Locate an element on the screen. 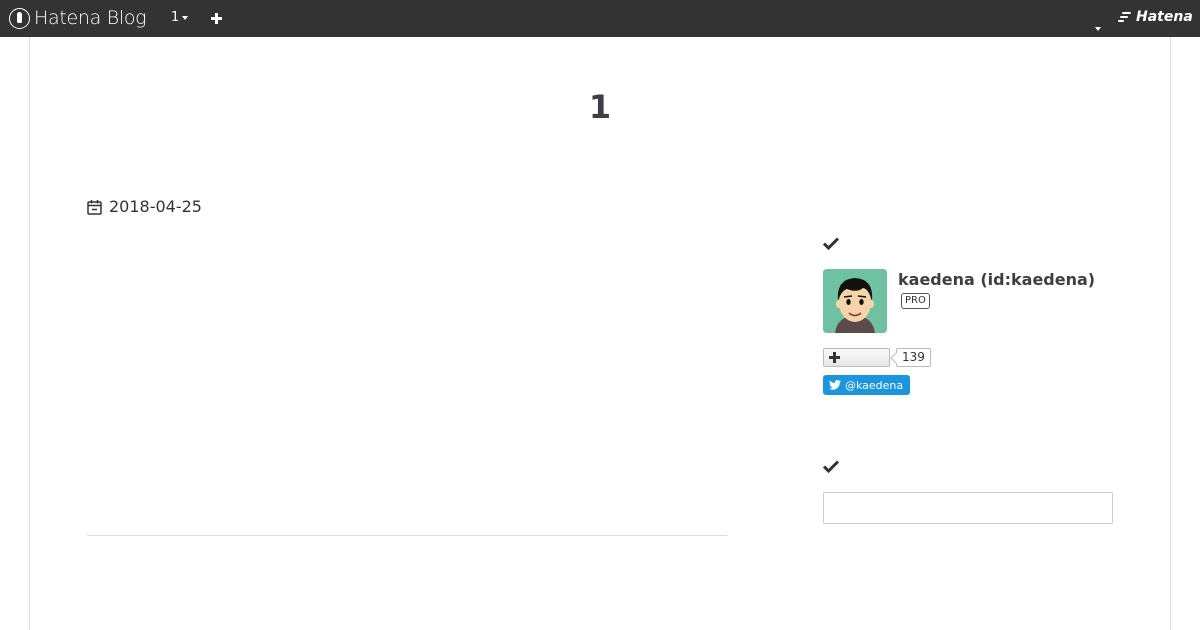  blog-title: 1 is located at coordinates (600, 107).